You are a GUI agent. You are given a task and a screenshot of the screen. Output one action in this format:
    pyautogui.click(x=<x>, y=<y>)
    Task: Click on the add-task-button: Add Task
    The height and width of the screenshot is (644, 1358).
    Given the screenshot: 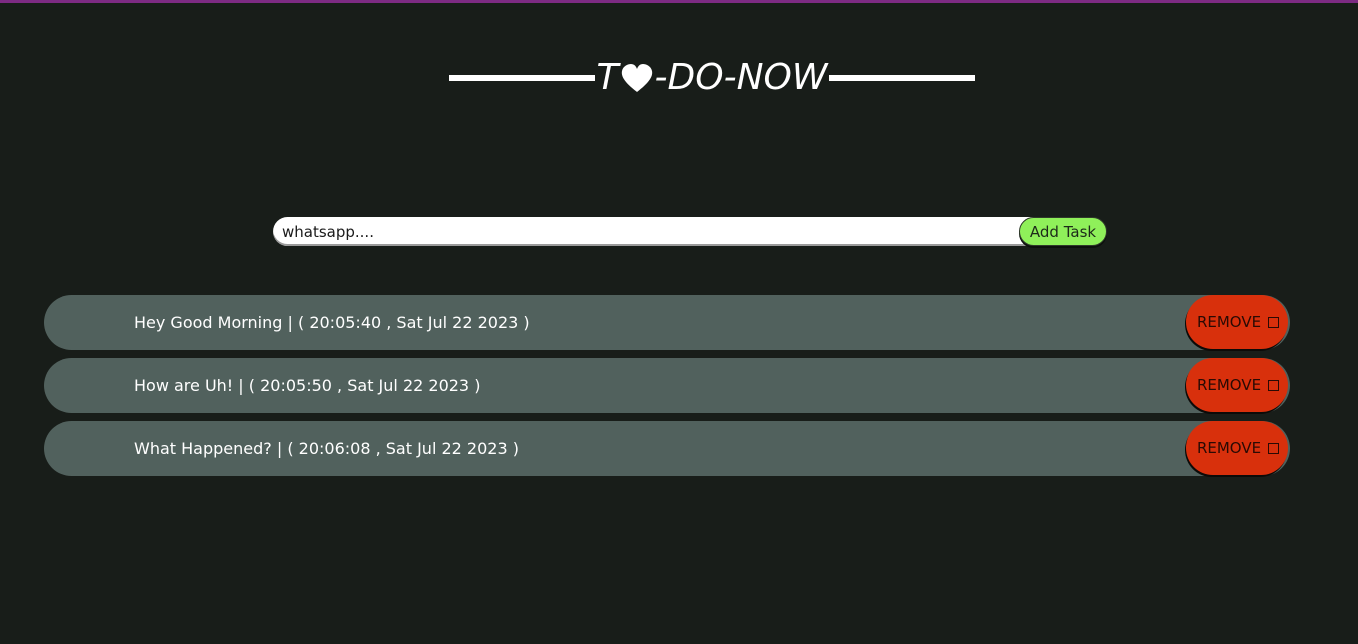 What is the action you would take?
    pyautogui.click(x=1063, y=231)
    